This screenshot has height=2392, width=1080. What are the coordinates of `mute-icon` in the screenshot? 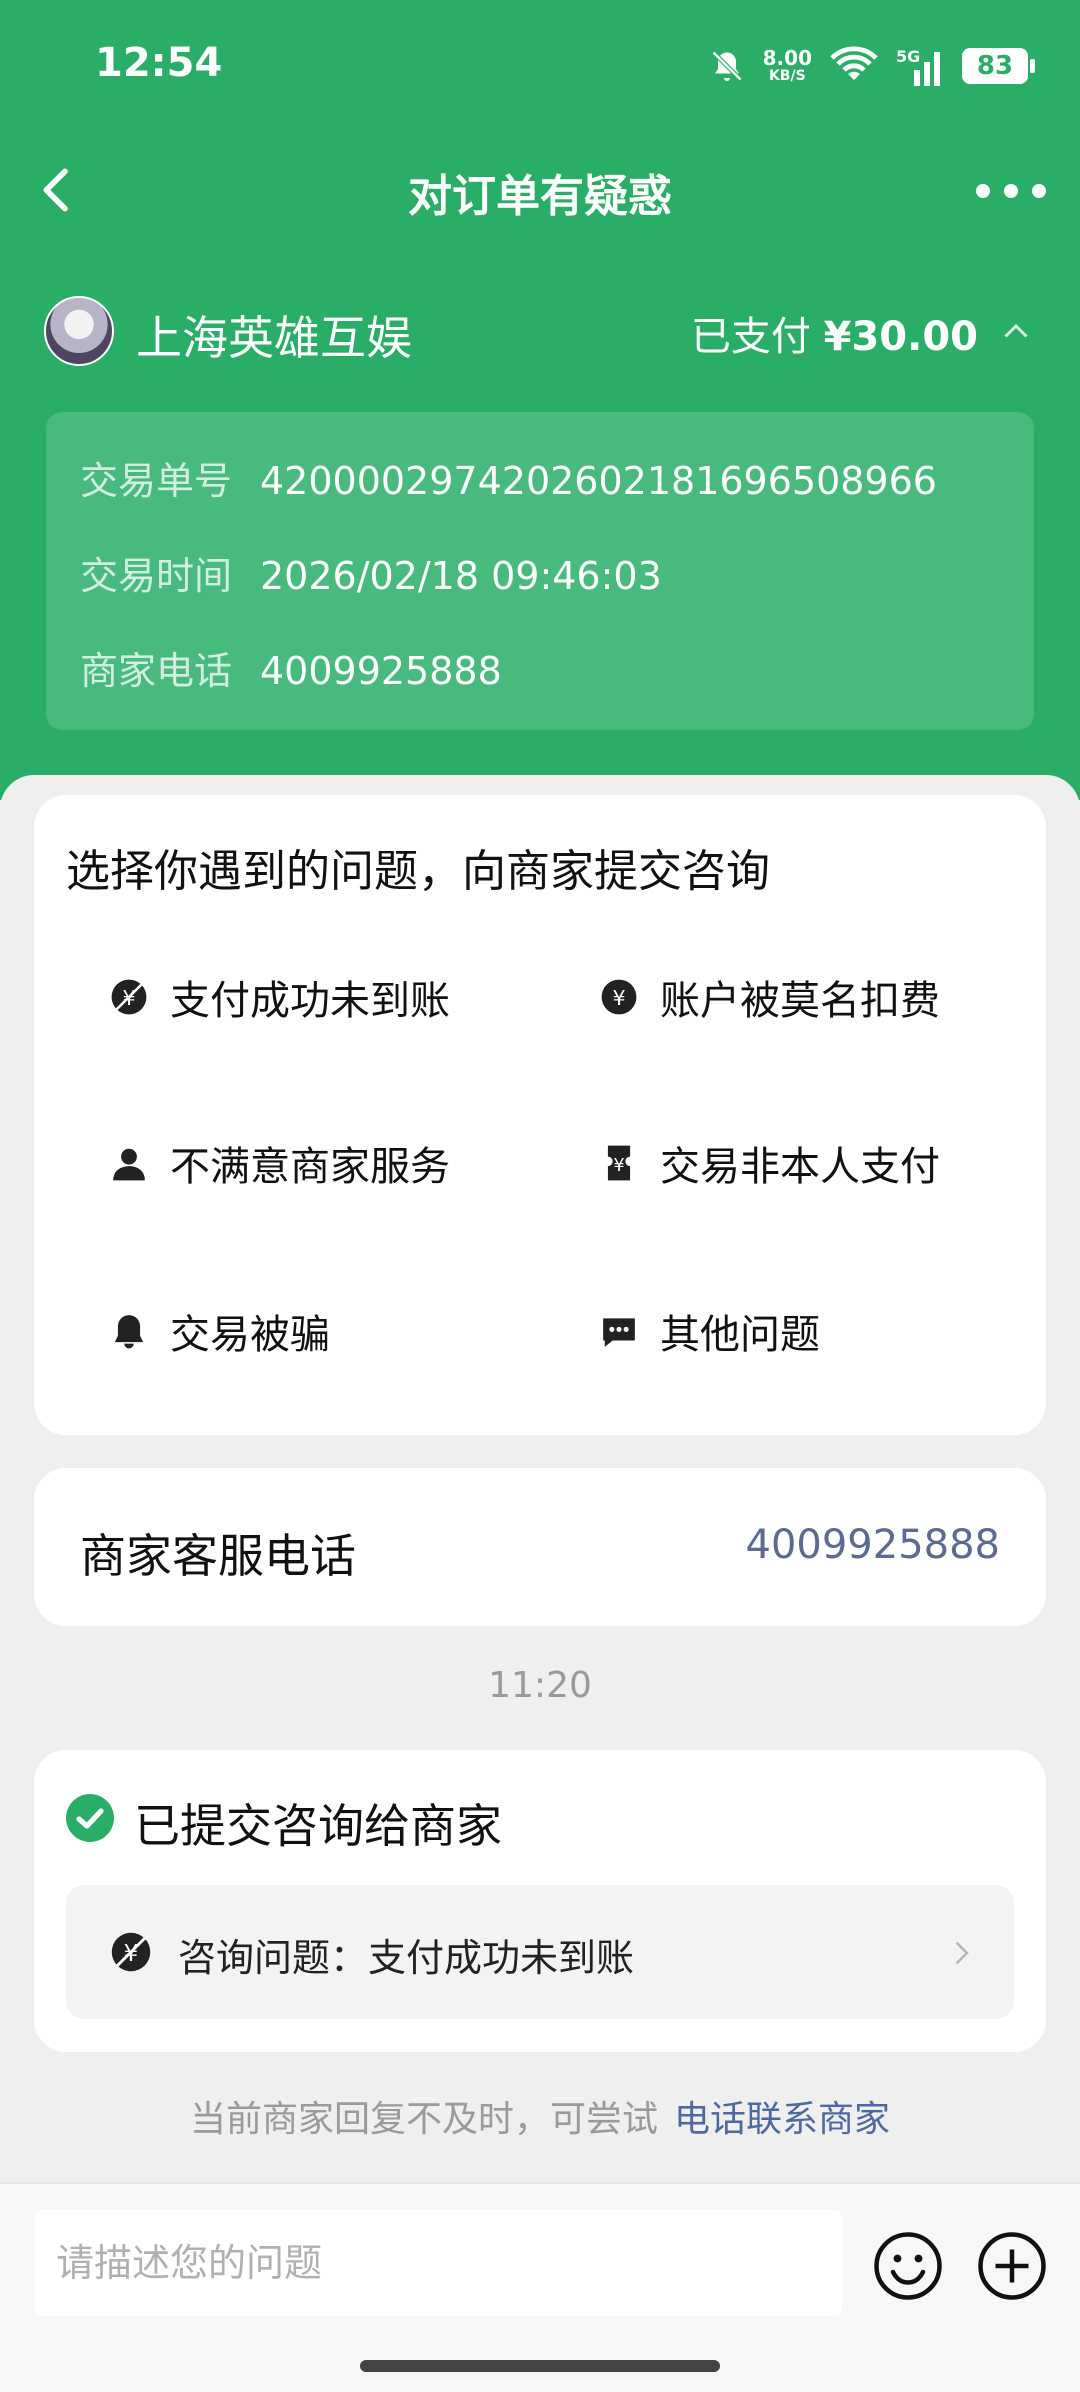 It's located at (726, 66).